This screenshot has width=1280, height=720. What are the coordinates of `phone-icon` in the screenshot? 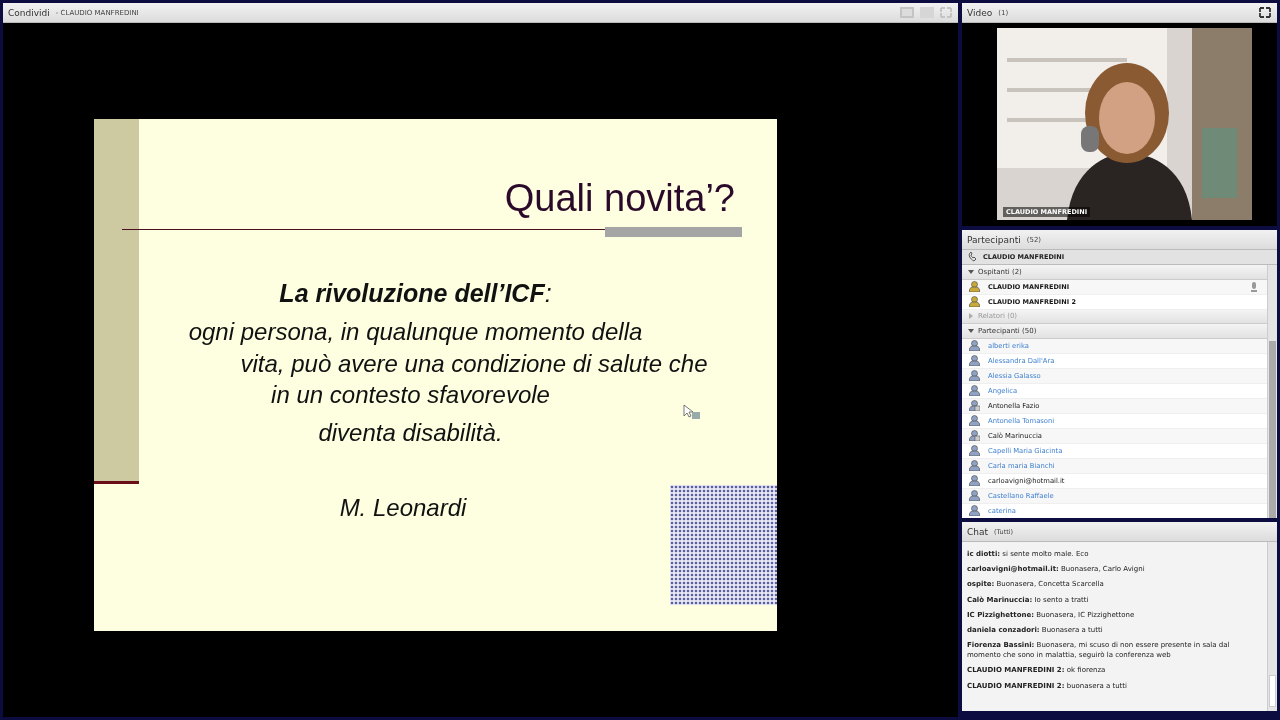 It's located at (973, 257).